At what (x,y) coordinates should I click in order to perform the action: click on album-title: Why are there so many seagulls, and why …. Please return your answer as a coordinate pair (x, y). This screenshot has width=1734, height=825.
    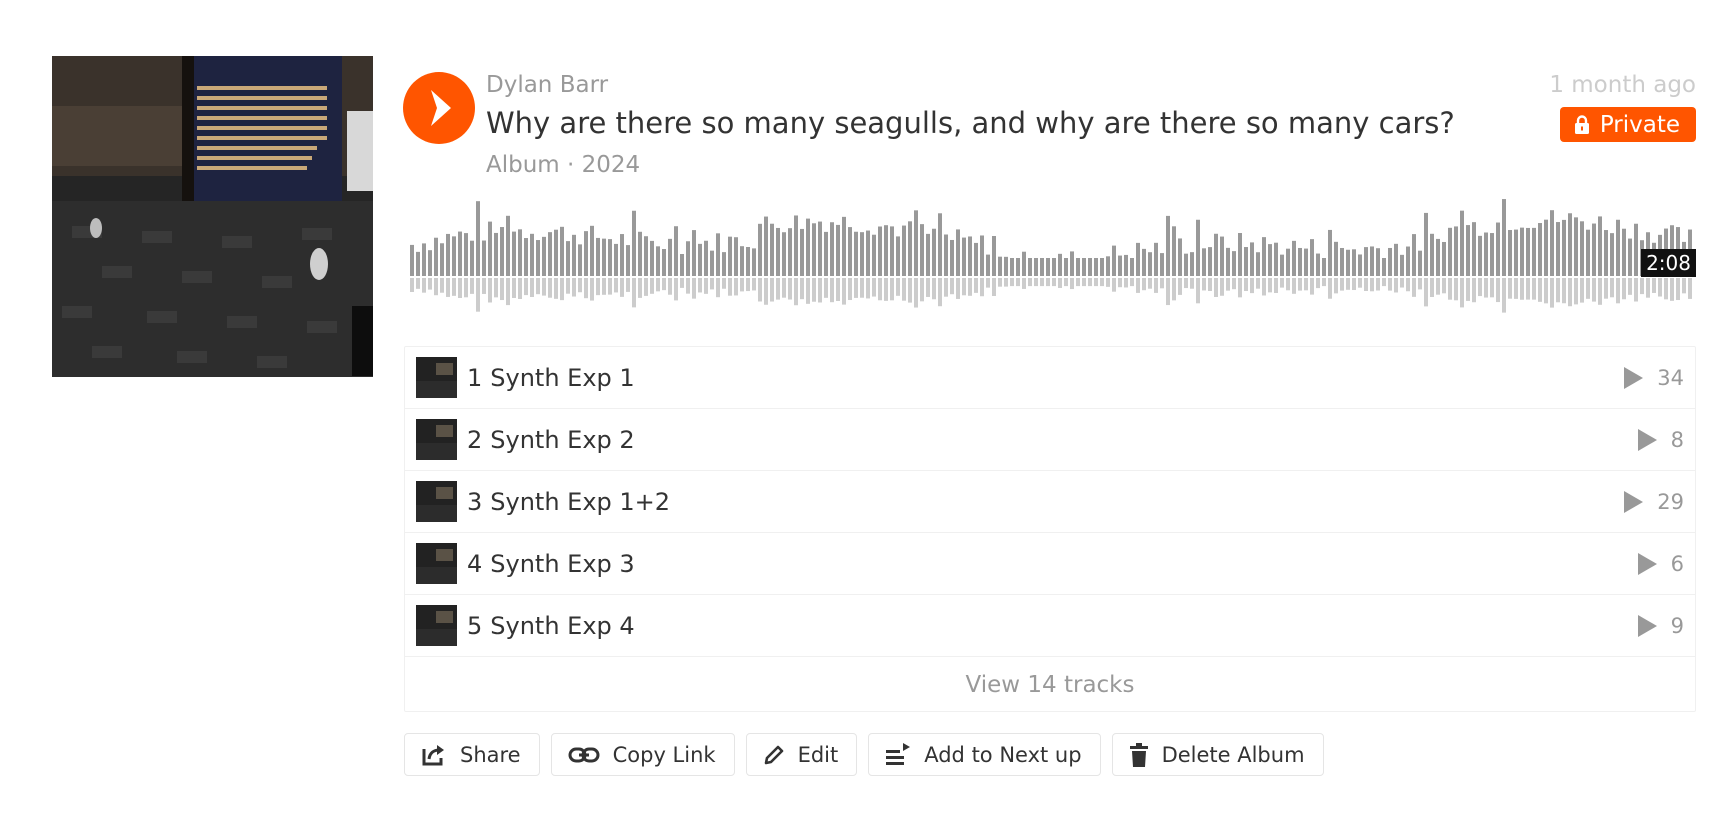
    Looking at the image, I should click on (970, 123).